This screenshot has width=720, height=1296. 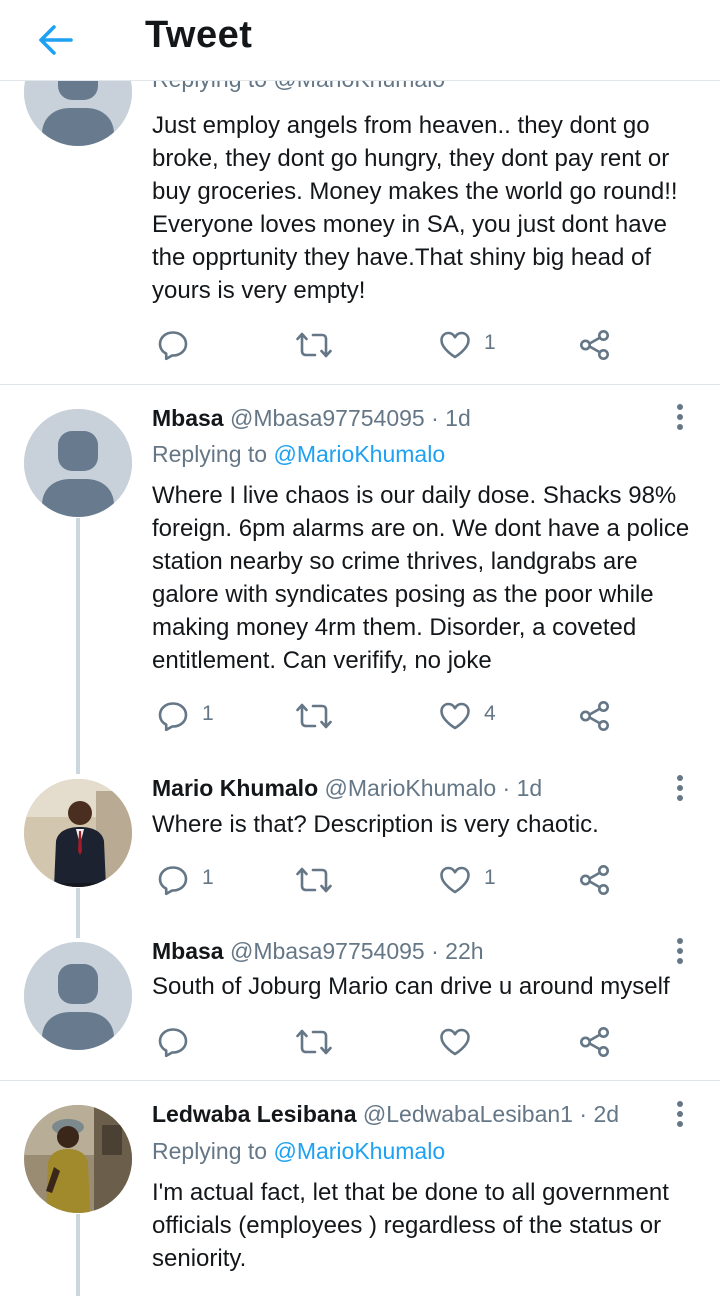 I want to click on tweet-author-line: Mario Khumalo @MarioKhumalo · 1d, so click(x=347, y=788).